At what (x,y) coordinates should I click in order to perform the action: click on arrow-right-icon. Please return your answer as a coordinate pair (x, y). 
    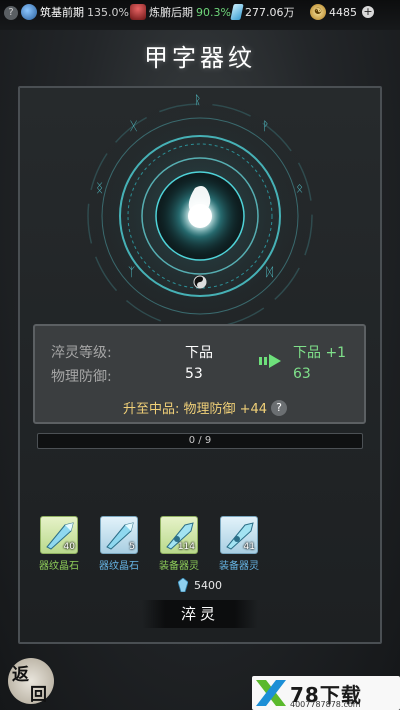
    Looking at the image, I should click on (270, 361).